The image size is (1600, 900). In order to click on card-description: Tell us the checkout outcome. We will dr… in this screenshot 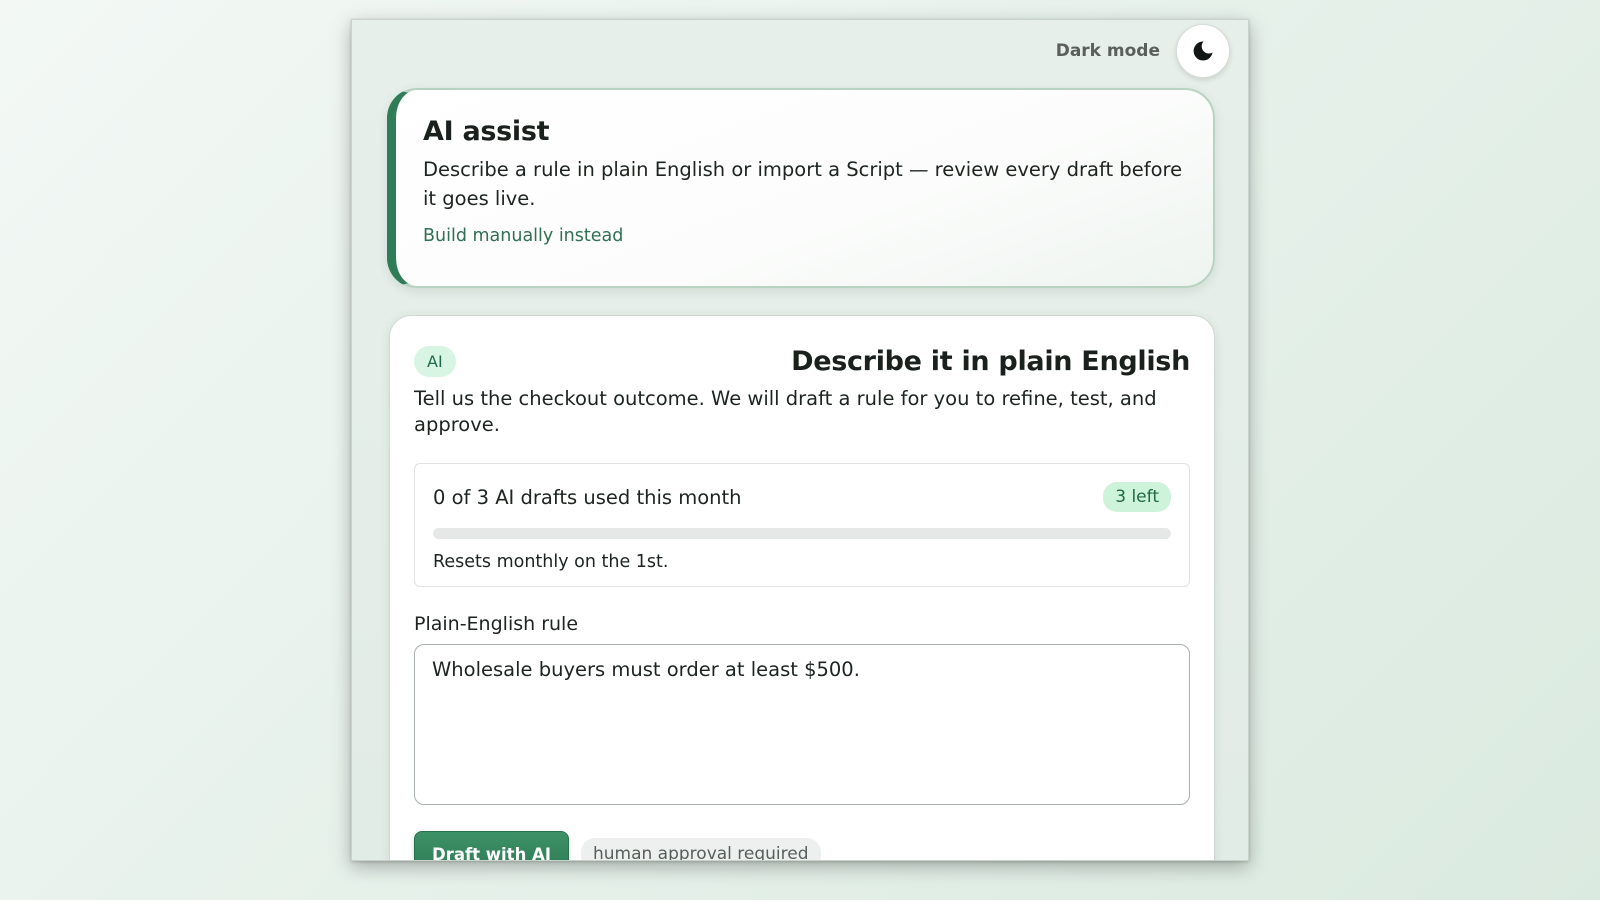, I will do `click(785, 411)`.